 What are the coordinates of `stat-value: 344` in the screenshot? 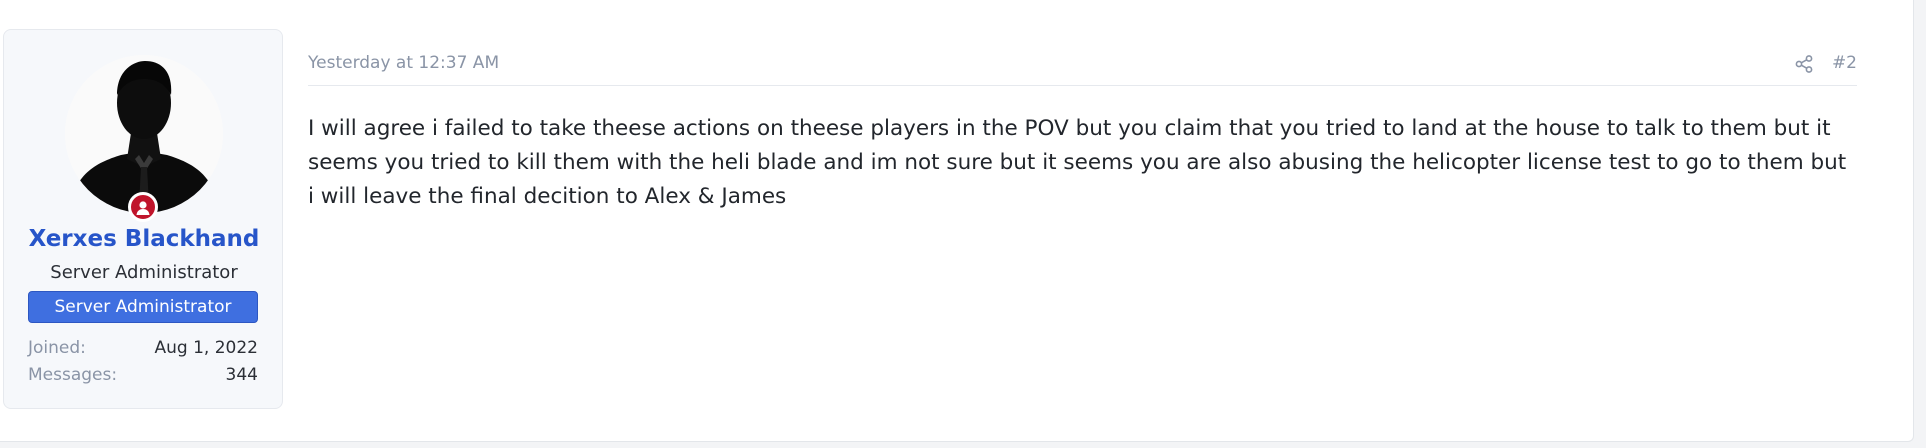 It's located at (242, 375).